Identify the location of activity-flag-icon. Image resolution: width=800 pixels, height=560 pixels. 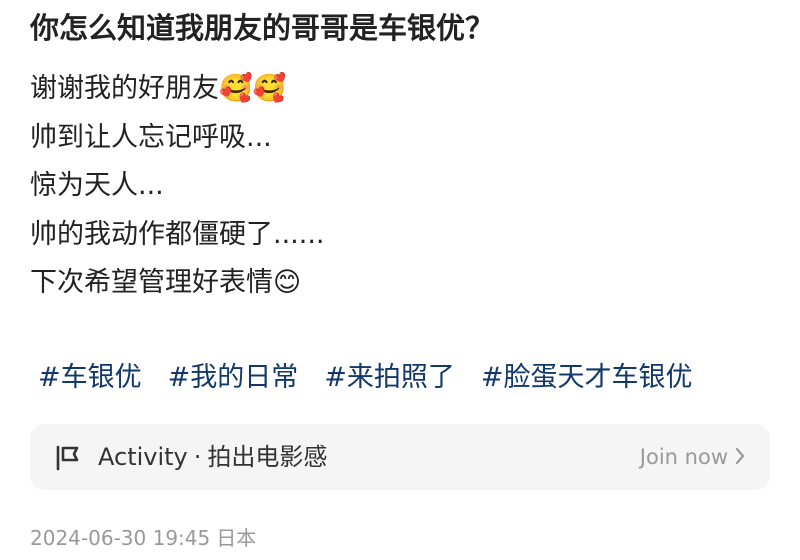
(67, 458).